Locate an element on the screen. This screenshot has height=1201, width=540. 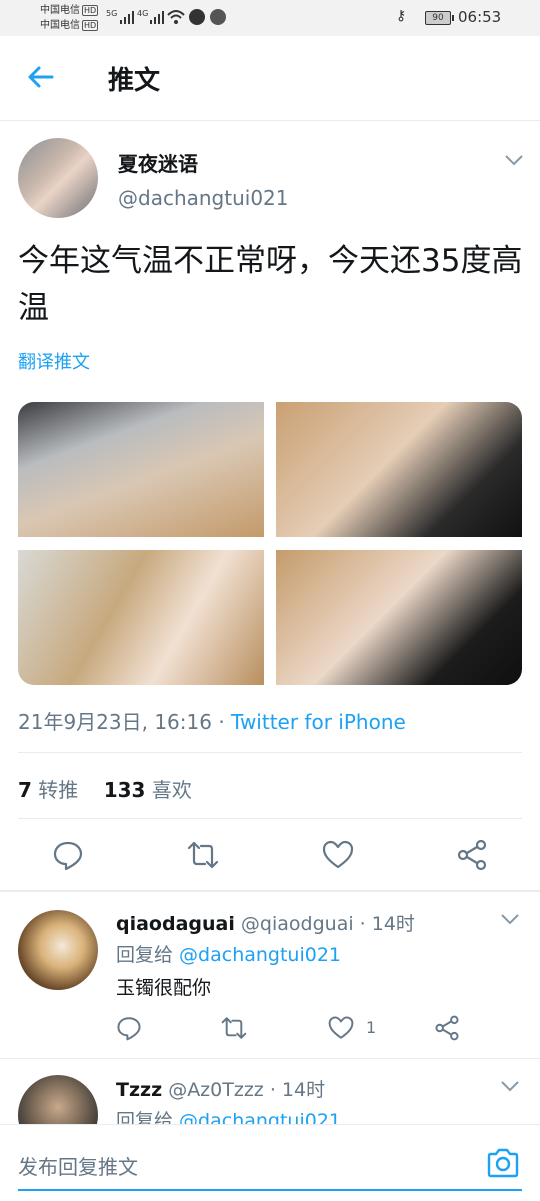
page-title: 推文 is located at coordinates (134, 81).